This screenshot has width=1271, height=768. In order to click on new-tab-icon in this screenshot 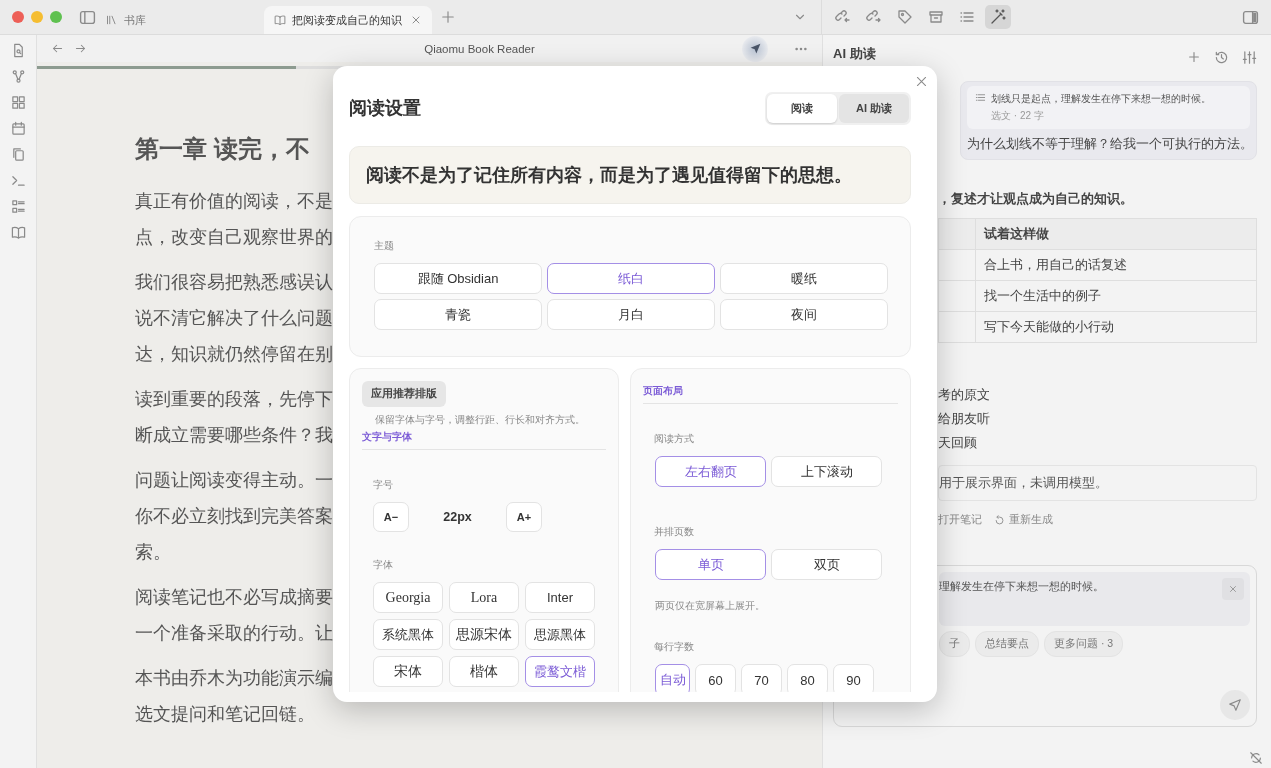, I will do `click(448, 17)`.